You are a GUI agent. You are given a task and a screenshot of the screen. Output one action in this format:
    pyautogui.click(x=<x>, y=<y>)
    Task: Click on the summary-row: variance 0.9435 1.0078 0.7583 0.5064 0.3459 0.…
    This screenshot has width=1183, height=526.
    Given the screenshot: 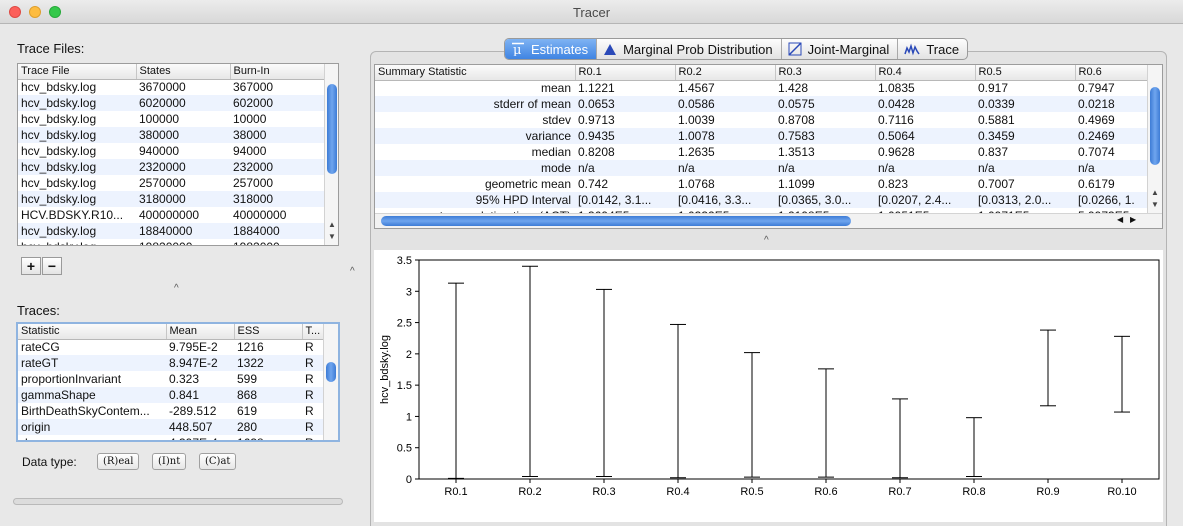 What is the action you would take?
    pyautogui.click(x=761, y=136)
    